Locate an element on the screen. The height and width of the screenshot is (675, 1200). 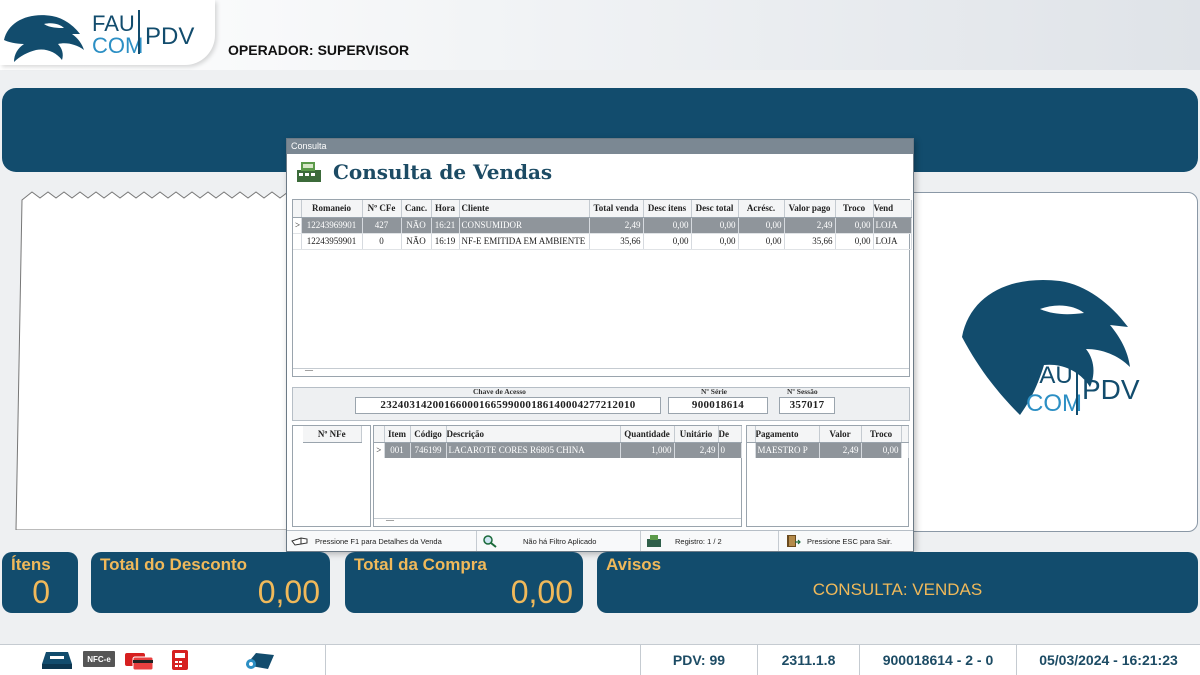
printer-icon is located at coordinates (180, 660).